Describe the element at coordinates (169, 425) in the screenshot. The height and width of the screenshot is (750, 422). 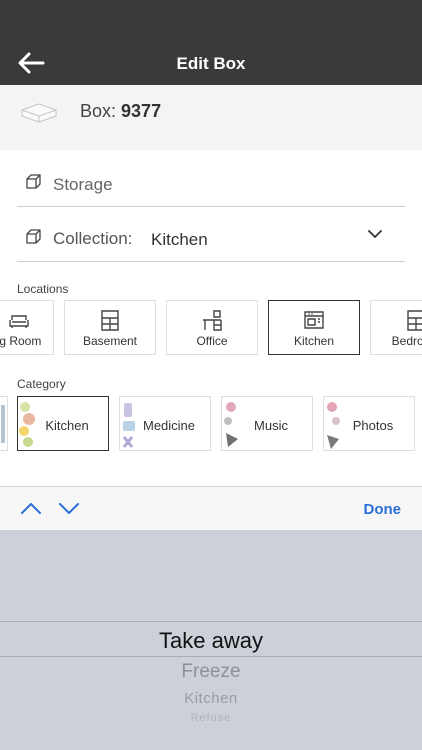
I see `category-label: Medicine` at that location.